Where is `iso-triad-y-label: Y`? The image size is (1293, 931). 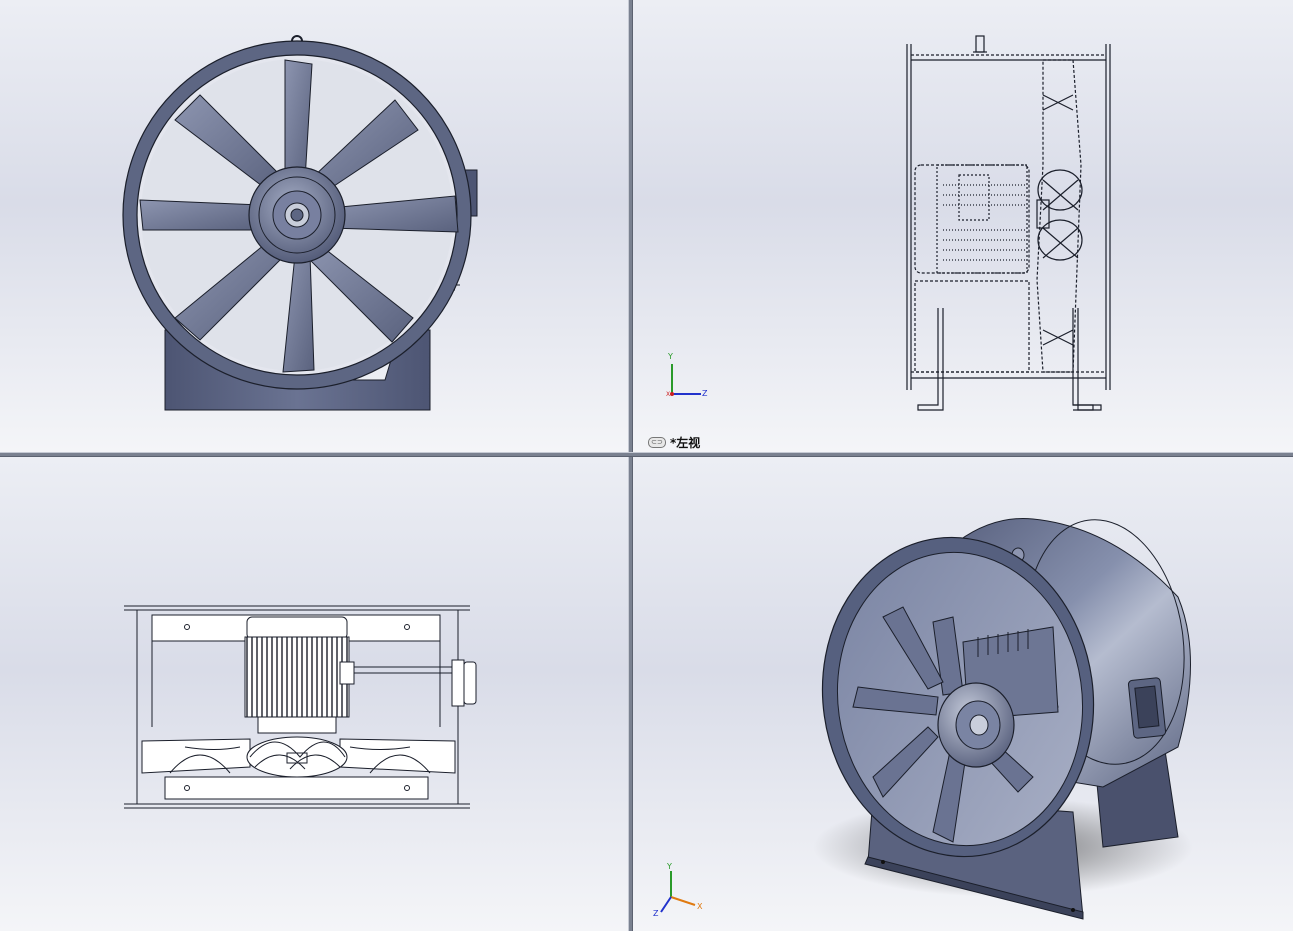
iso-triad-y-label: Y is located at coordinates (669, 866).